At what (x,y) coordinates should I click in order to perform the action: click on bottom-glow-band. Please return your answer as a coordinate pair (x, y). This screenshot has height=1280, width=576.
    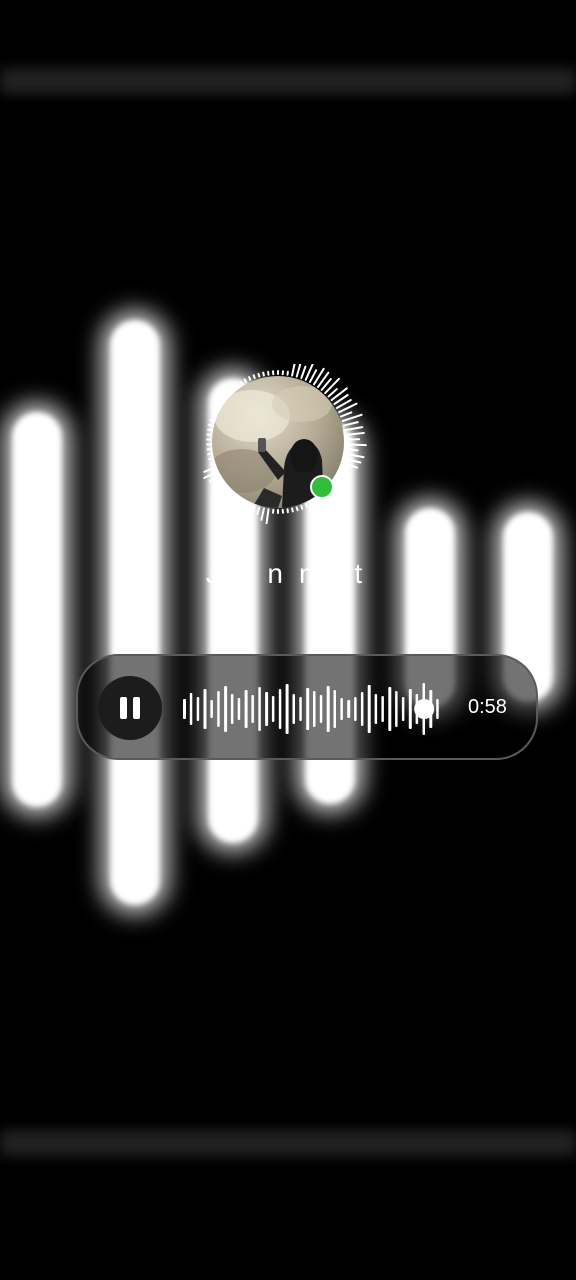
    Looking at the image, I should click on (288, 1143).